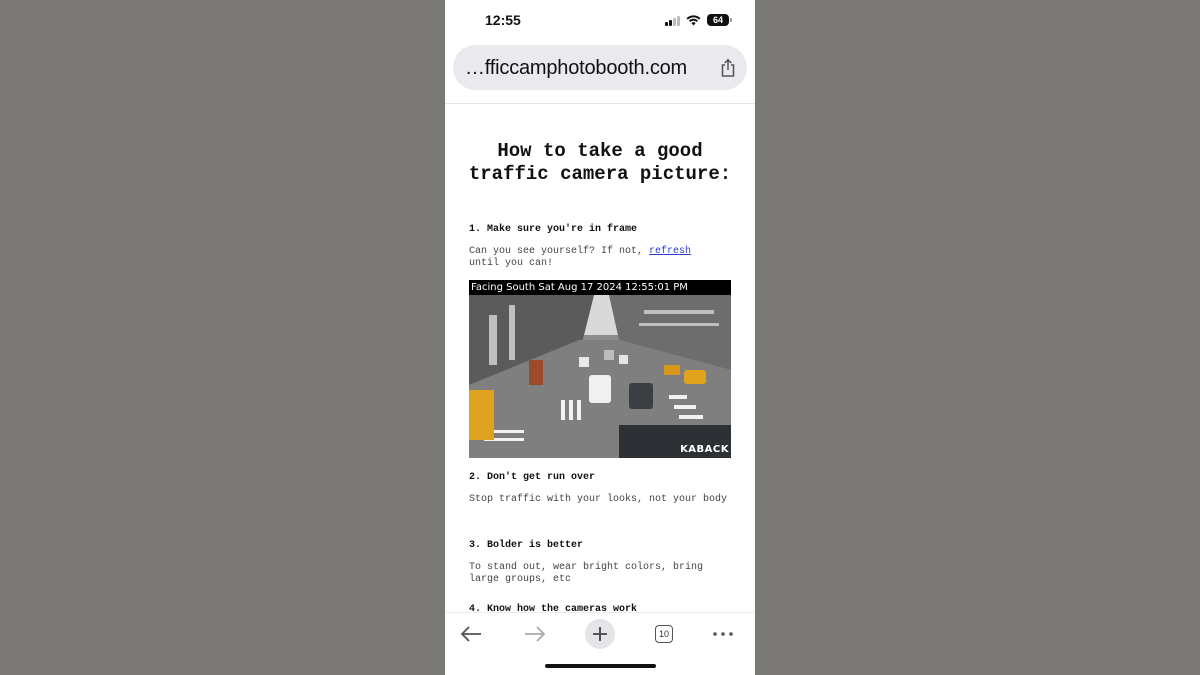  I want to click on camera-caption: Facing South Sat Aug 17 2024 12:55:01 PM, so click(600, 287).